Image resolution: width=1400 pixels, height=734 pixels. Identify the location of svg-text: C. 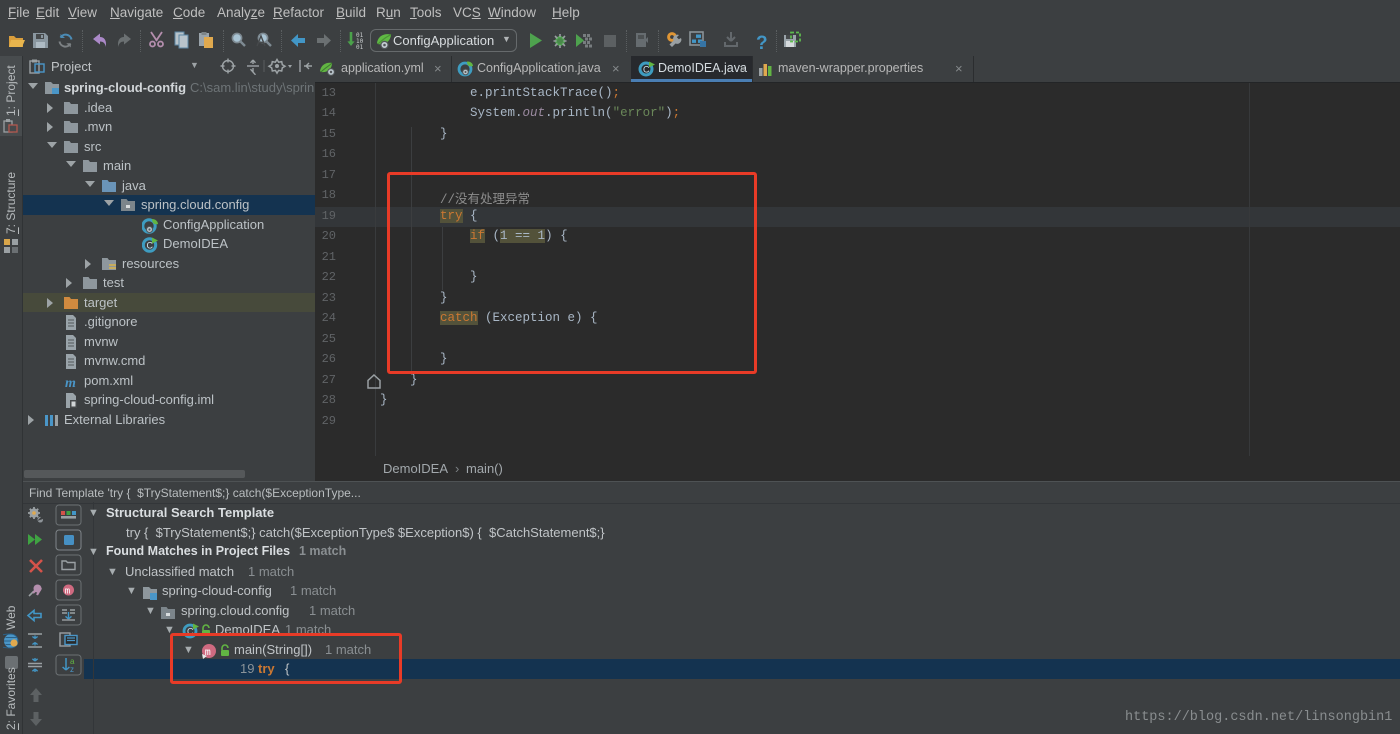
(646, 70).